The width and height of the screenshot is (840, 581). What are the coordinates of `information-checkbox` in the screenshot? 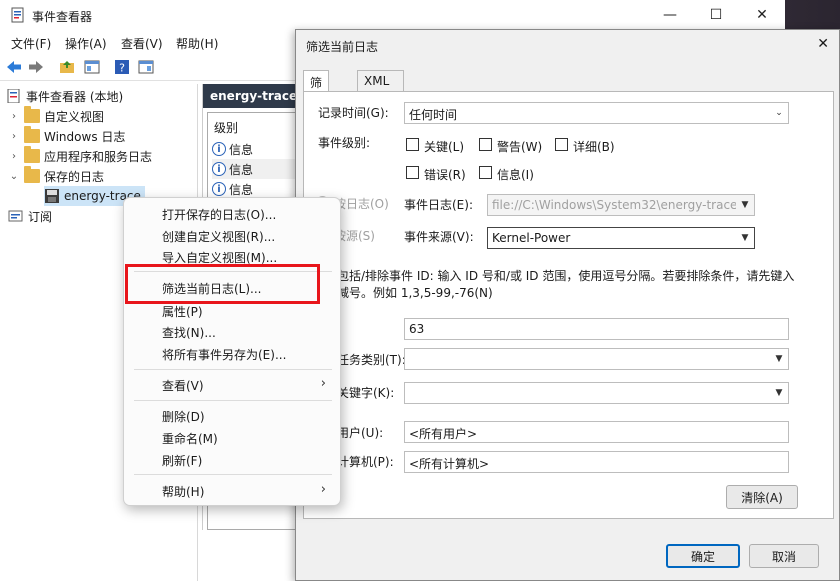 It's located at (485, 172).